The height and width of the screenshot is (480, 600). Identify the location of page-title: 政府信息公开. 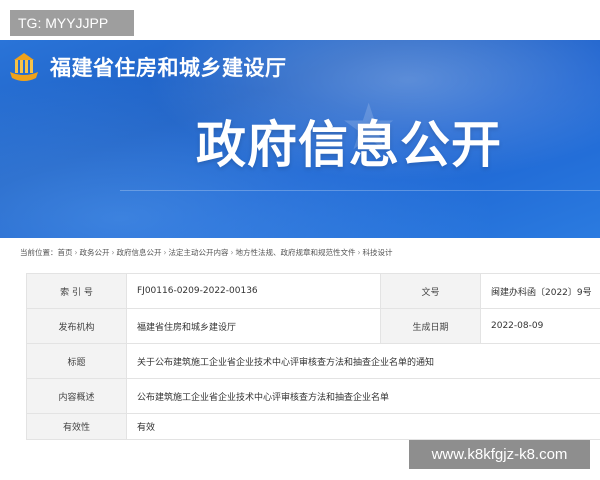
(349, 145).